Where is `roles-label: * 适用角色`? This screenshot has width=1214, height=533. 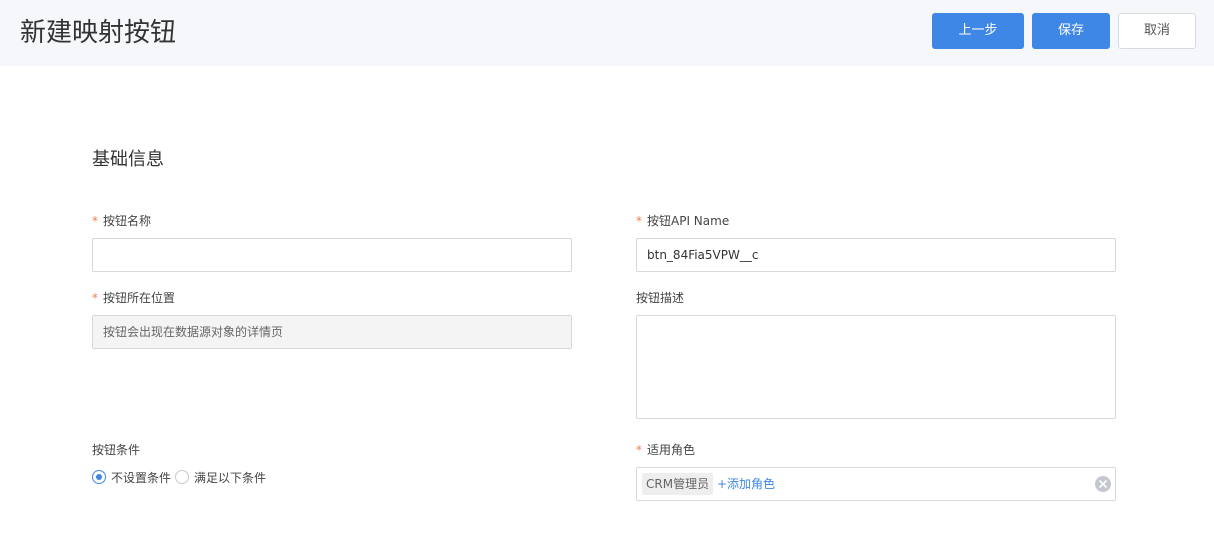 roles-label: * 适用角色 is located at coordinates (665, 450).